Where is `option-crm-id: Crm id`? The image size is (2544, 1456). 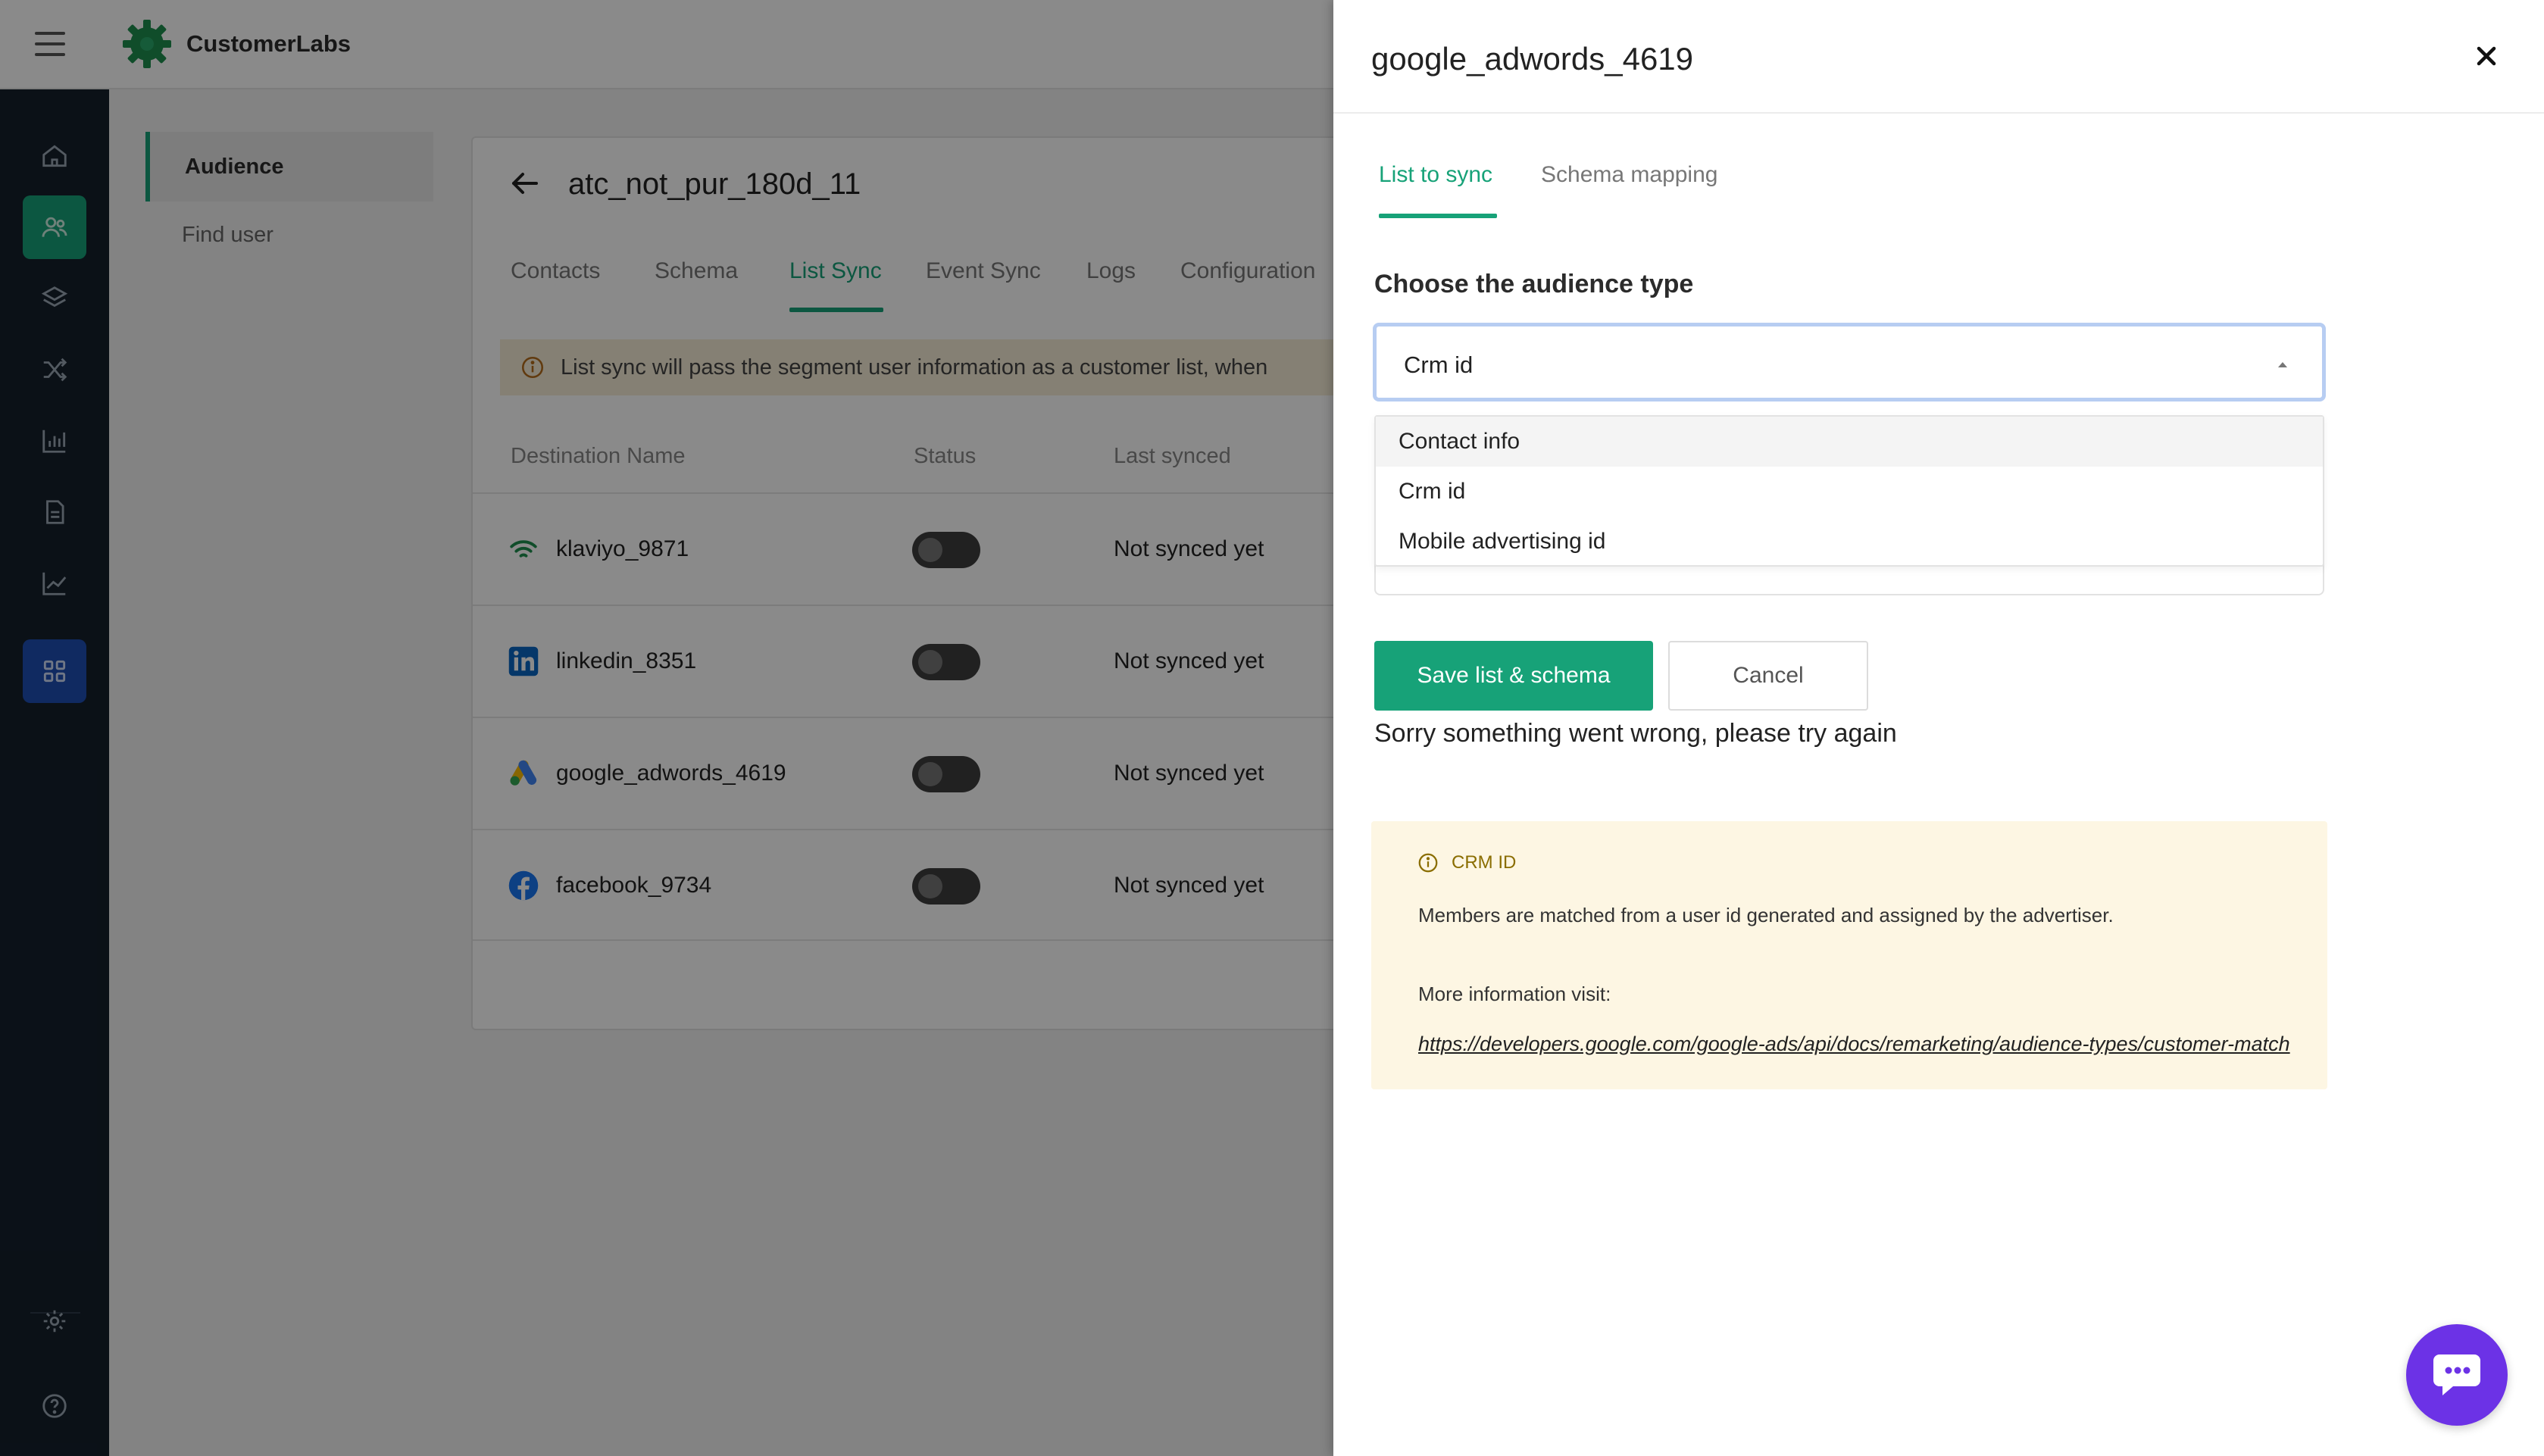
option-crm-id: Crm id is located at coordinates (1849, 492).